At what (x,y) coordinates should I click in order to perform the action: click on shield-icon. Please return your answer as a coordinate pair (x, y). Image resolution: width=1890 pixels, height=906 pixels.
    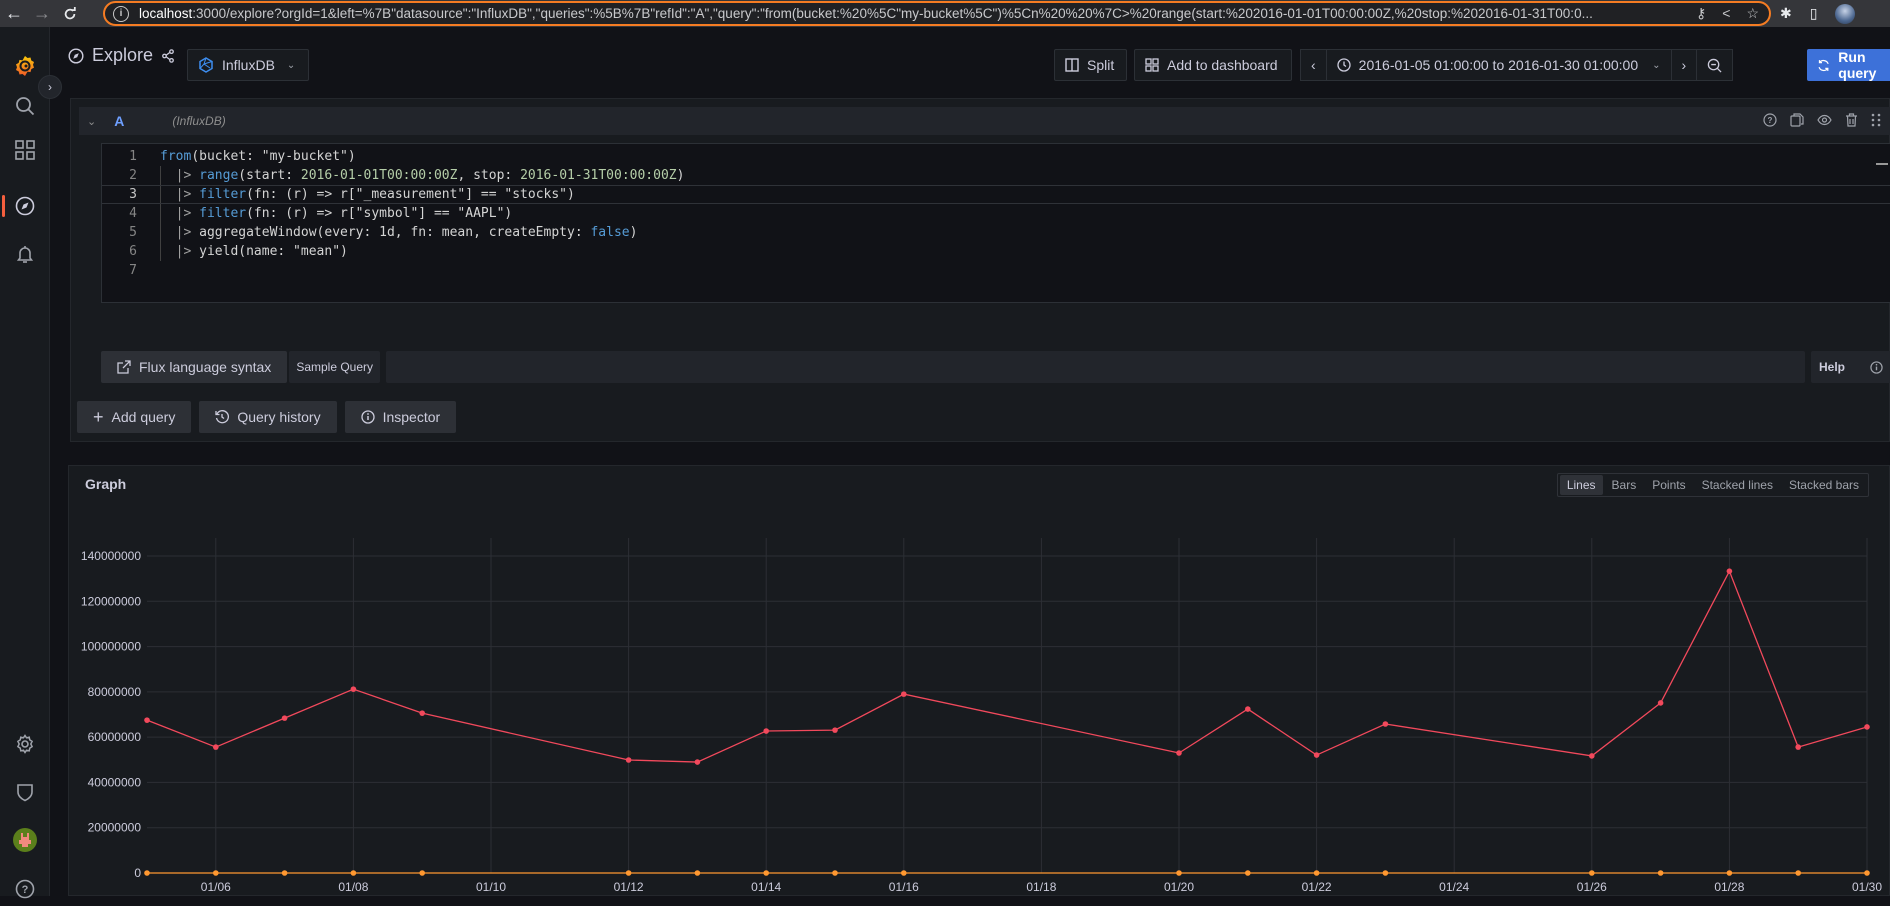
    Looking at the image, I should click on (25, 792).